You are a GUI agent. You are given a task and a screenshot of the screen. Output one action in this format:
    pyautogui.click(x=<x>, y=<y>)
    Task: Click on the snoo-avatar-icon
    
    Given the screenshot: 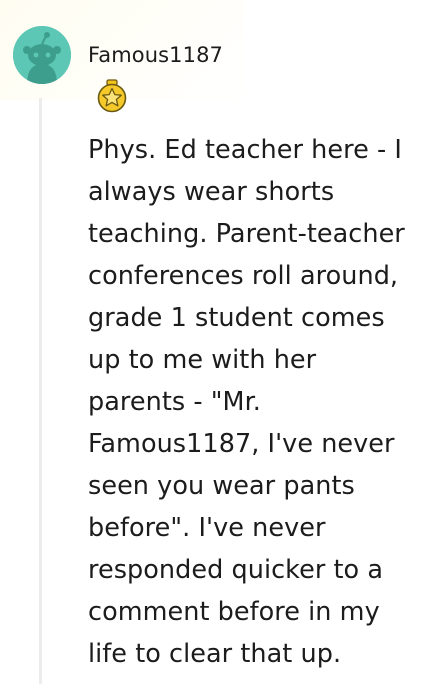 What is the action you would take?
    pyautogui.click(x=42, y=55)
    